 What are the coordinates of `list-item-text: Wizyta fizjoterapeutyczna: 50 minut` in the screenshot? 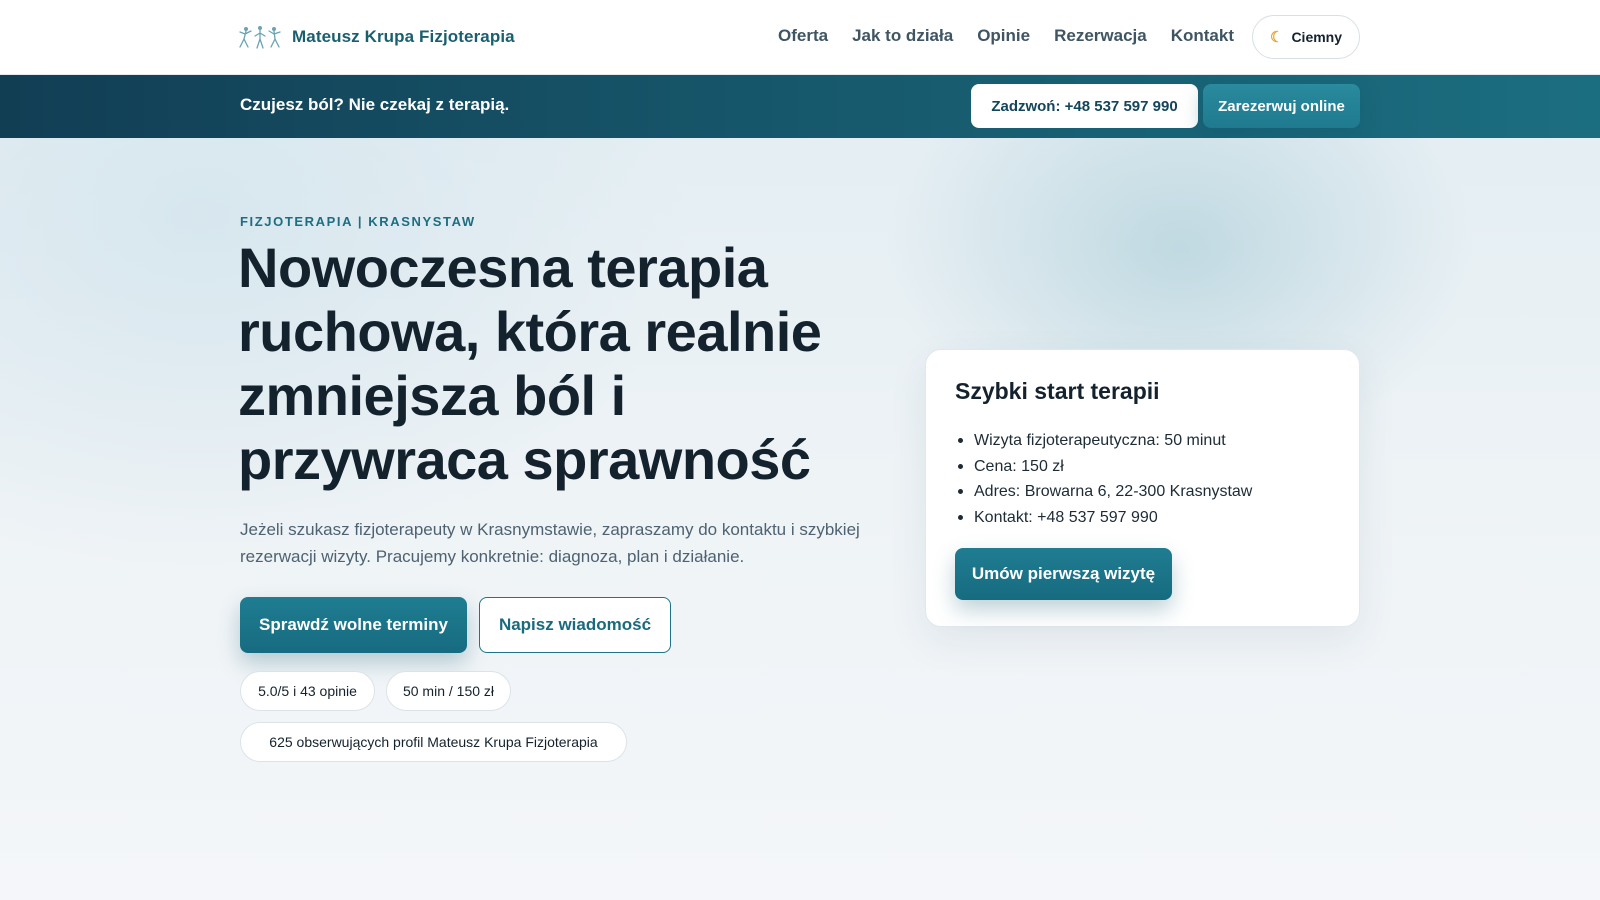 It's located at (1100, 440).